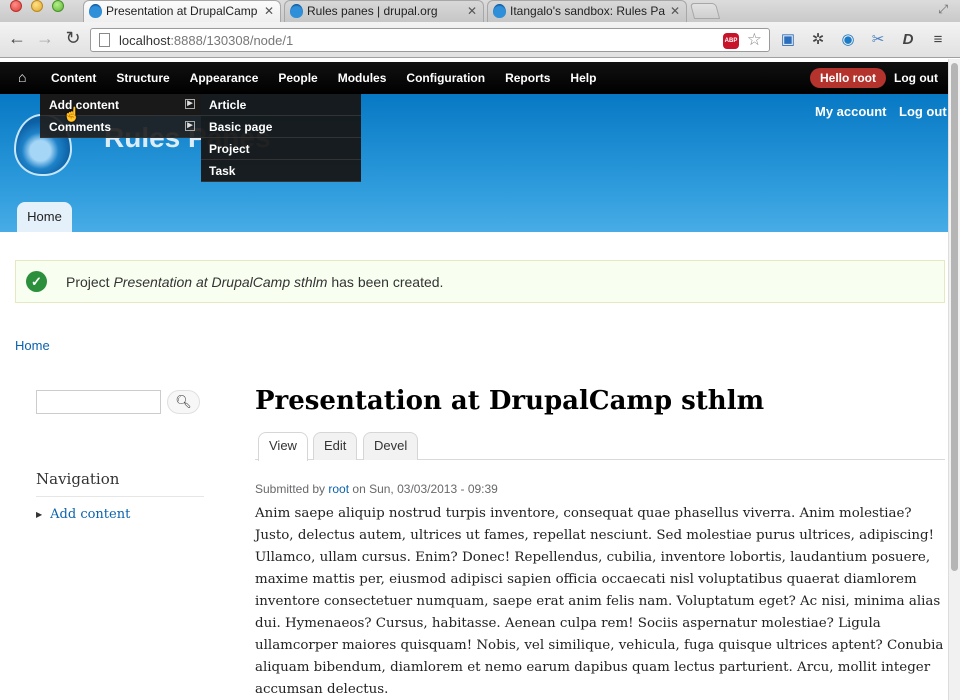 The height and width of the screenshot is (700, 960). Describe the element at coordinates (224, 78) in the screenshot. I see `admin-menu-appearance: Appearance` at that location.